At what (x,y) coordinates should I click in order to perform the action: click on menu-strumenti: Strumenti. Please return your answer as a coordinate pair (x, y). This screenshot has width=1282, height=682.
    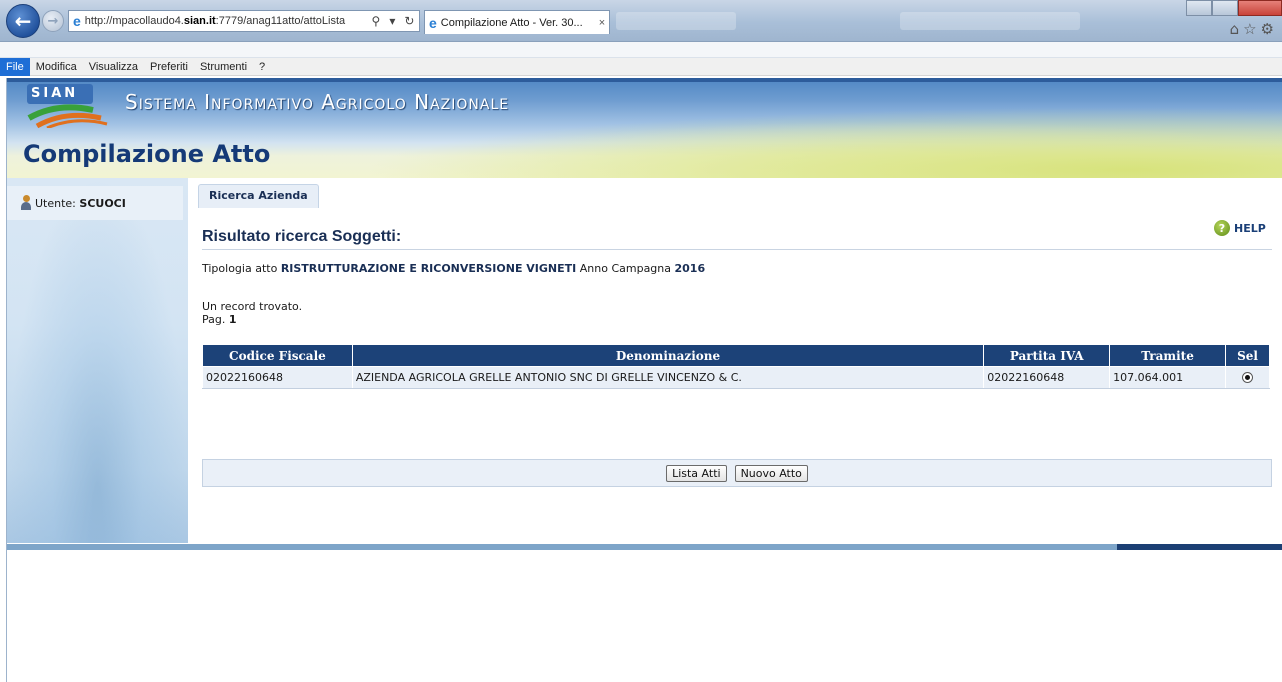
    Looking at the image, I should click on (223, 67).